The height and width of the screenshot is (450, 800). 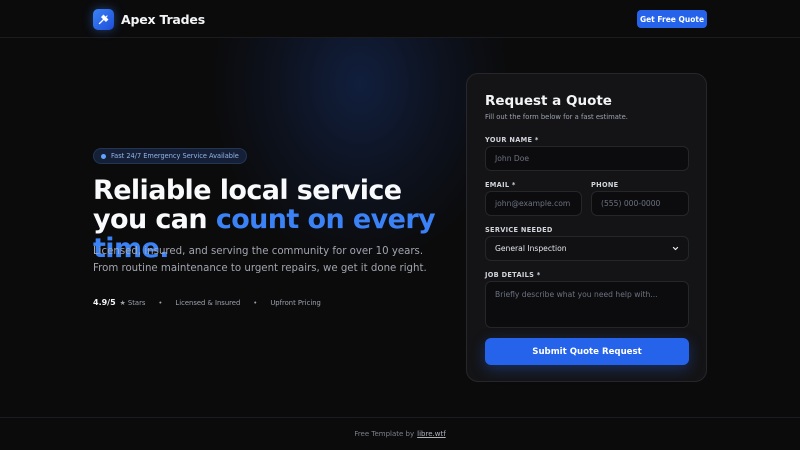 What do you see at coordinates (675, 248) in the screenshot?
I see `chevron-down-icon` at bounding box center [675, 248].